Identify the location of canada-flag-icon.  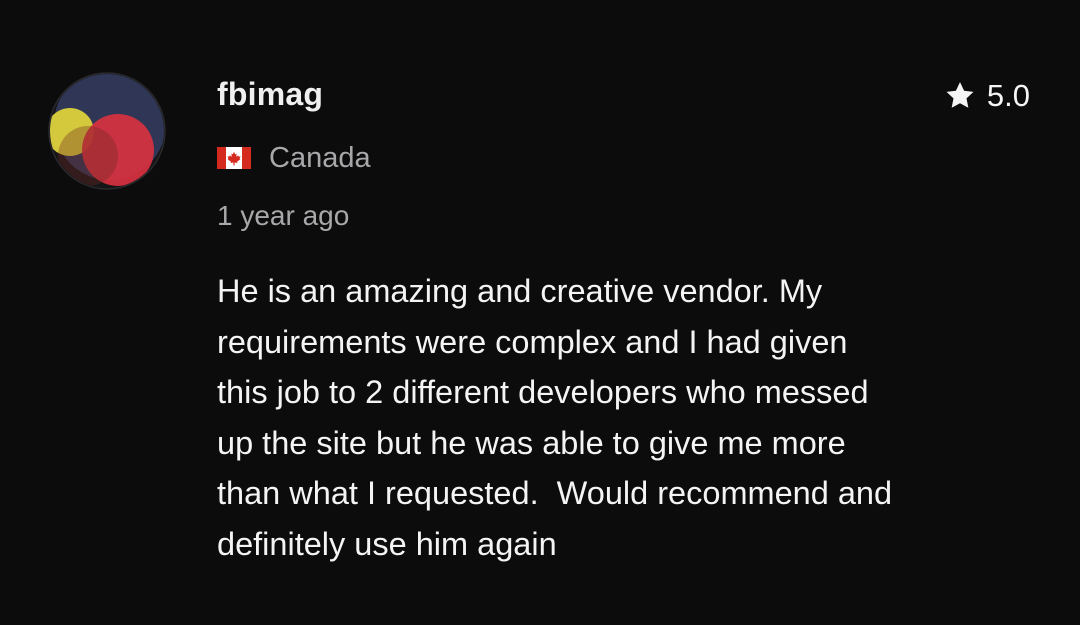
(234, 158).